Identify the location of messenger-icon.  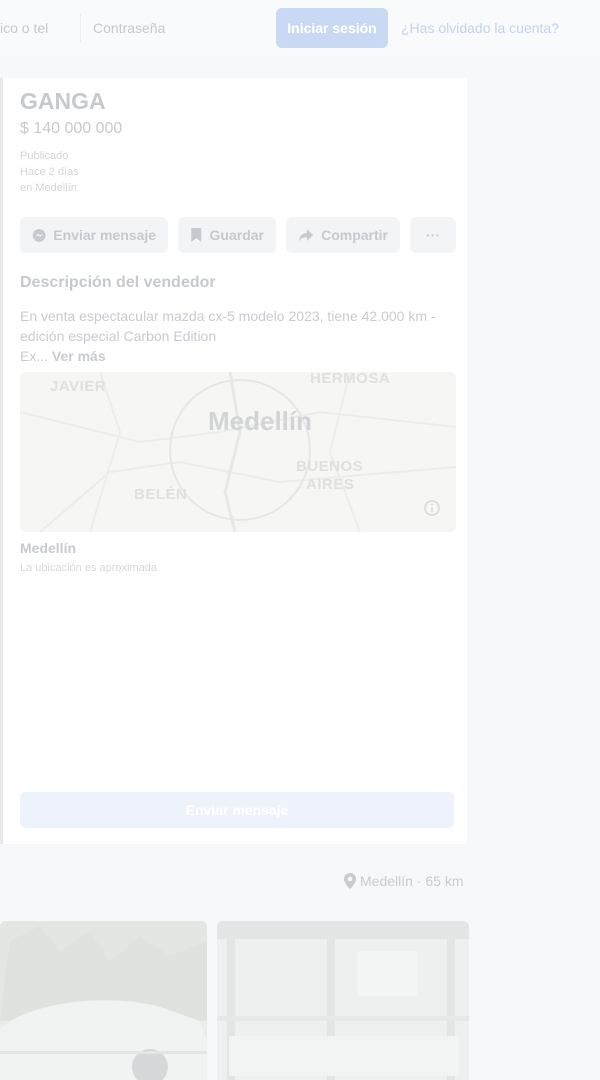
(39, 235).